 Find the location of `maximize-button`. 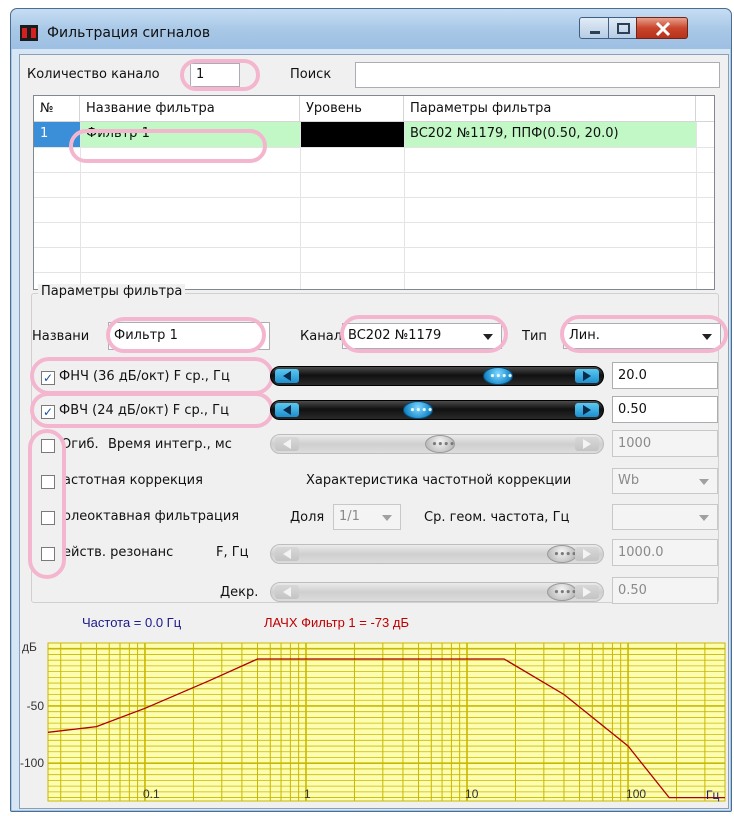

maximize-button is located at coordinates (622, 28).